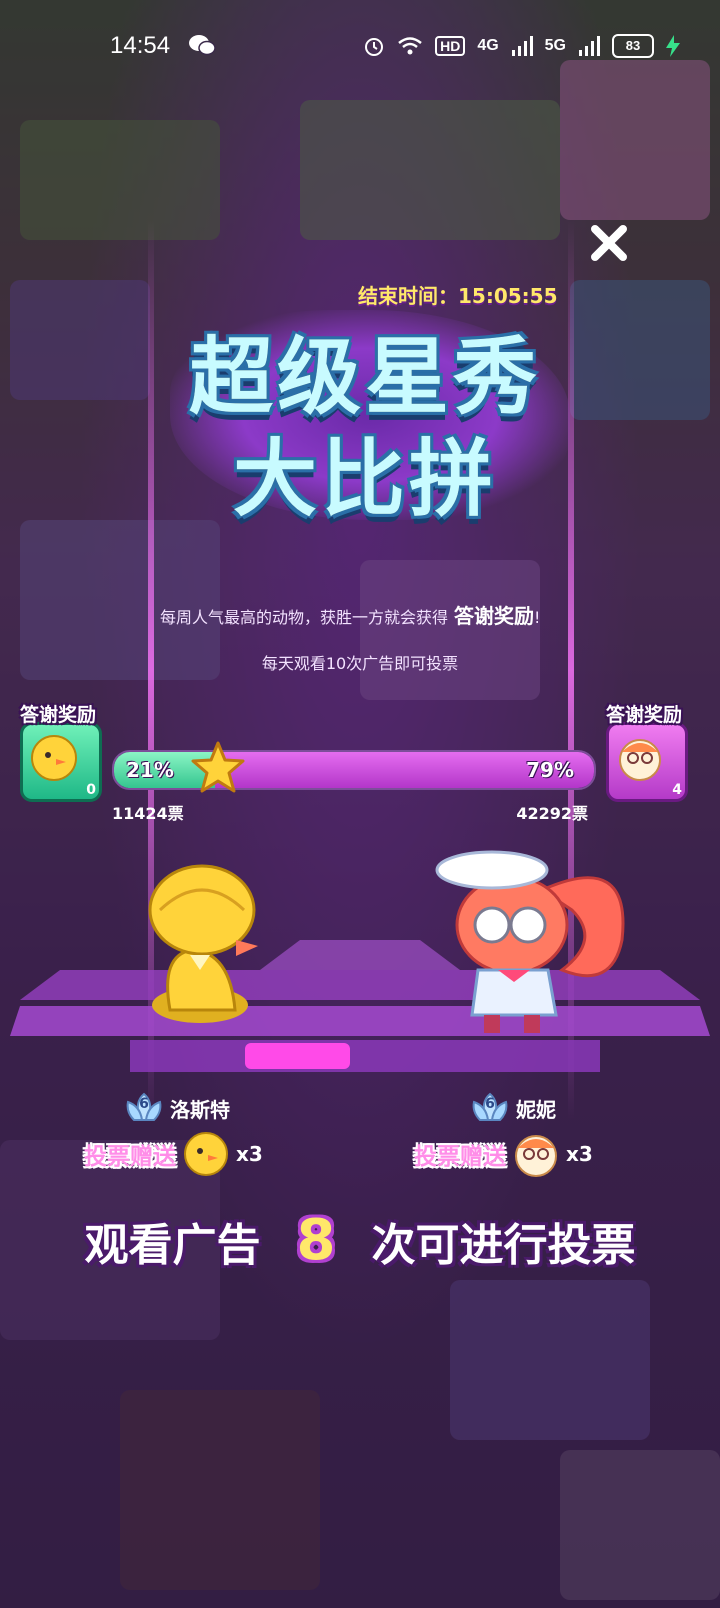 This screenshot has height=1608, width=720. Describe the element at coordinates (513, 1108) in the screenshot. I see `right-contestant: 6 妮妮` at that location.